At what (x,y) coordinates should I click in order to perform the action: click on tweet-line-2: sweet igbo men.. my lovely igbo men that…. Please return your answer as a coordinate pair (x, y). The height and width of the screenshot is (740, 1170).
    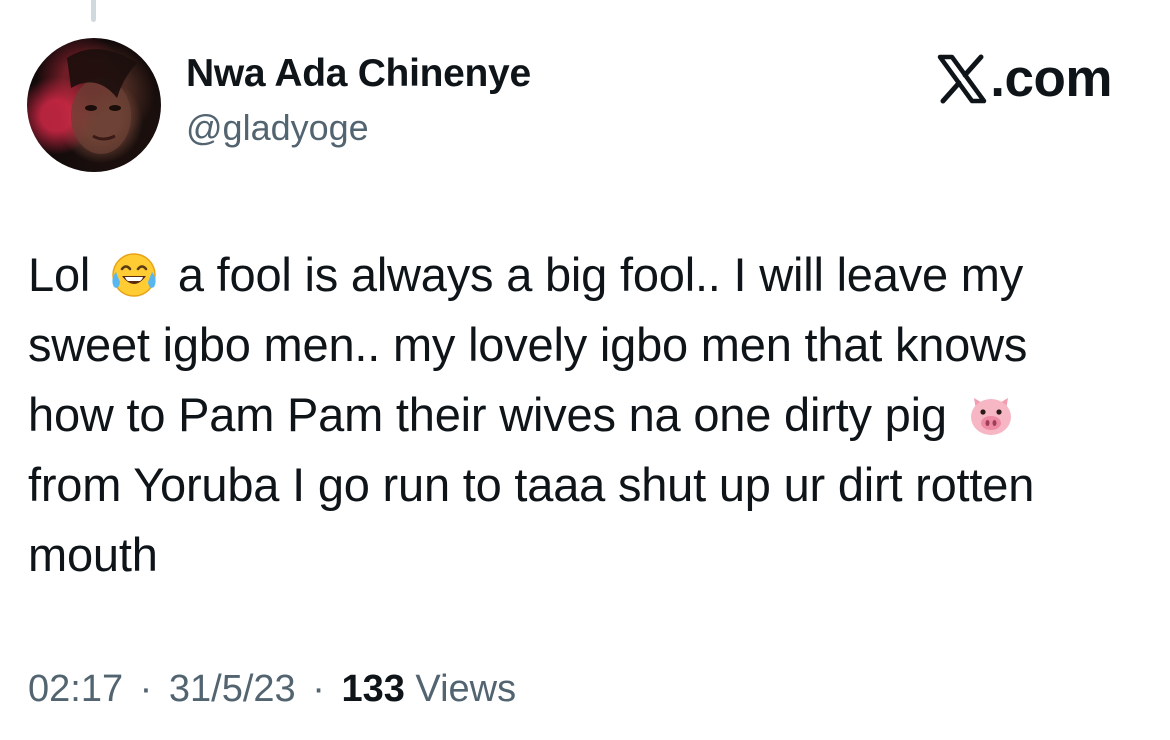
    Looking at the image, I should click on (528, 344).